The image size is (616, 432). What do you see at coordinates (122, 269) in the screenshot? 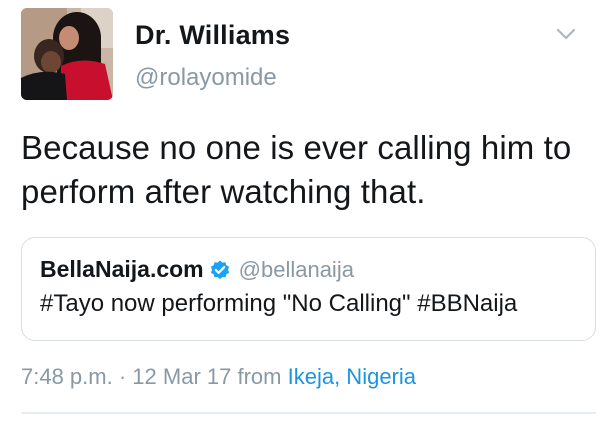
I see `quoted-author-display-name: BellaNaija.com` at bounding box center [122, 269].